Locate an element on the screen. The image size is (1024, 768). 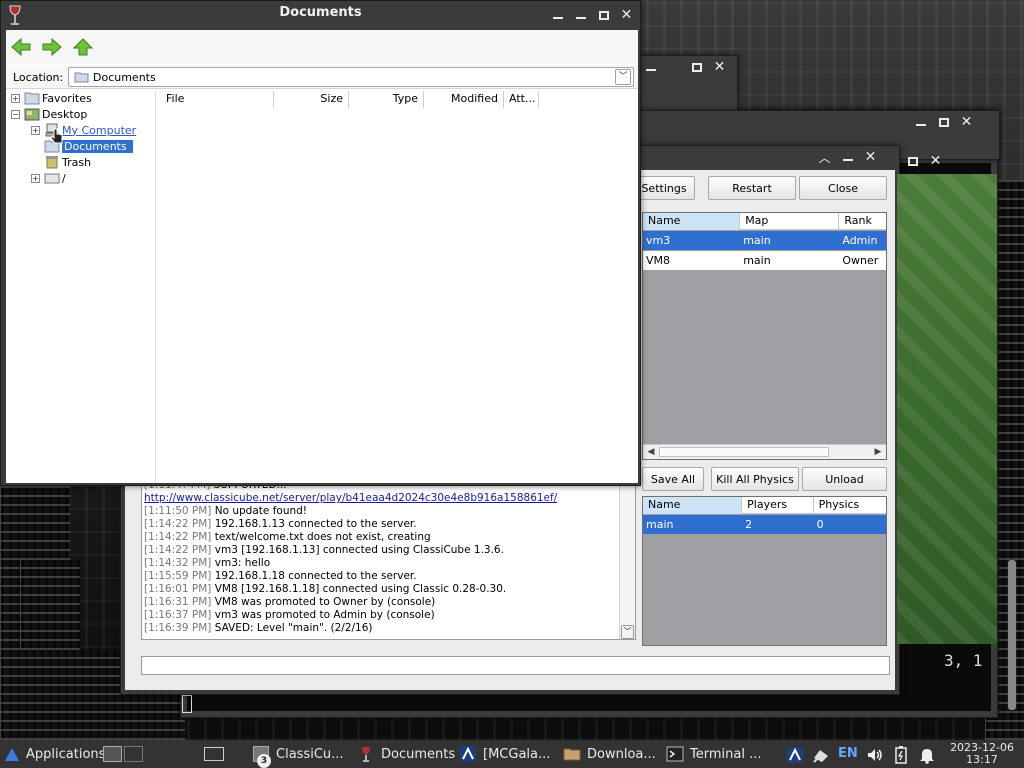
save-all-button: Save All is located at coordinates (673, 479).